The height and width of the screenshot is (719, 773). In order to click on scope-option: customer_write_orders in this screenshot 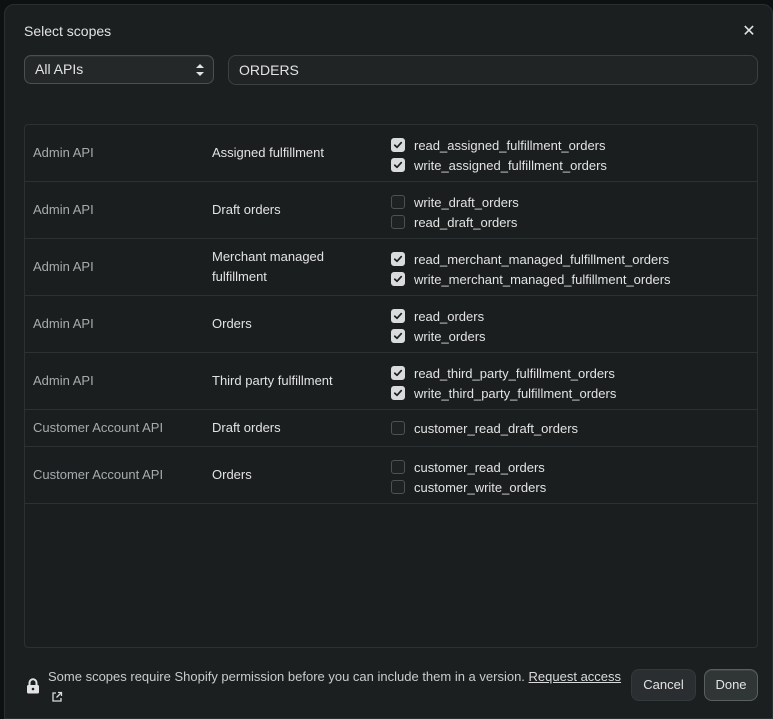, I will do `click(468, 487)`.